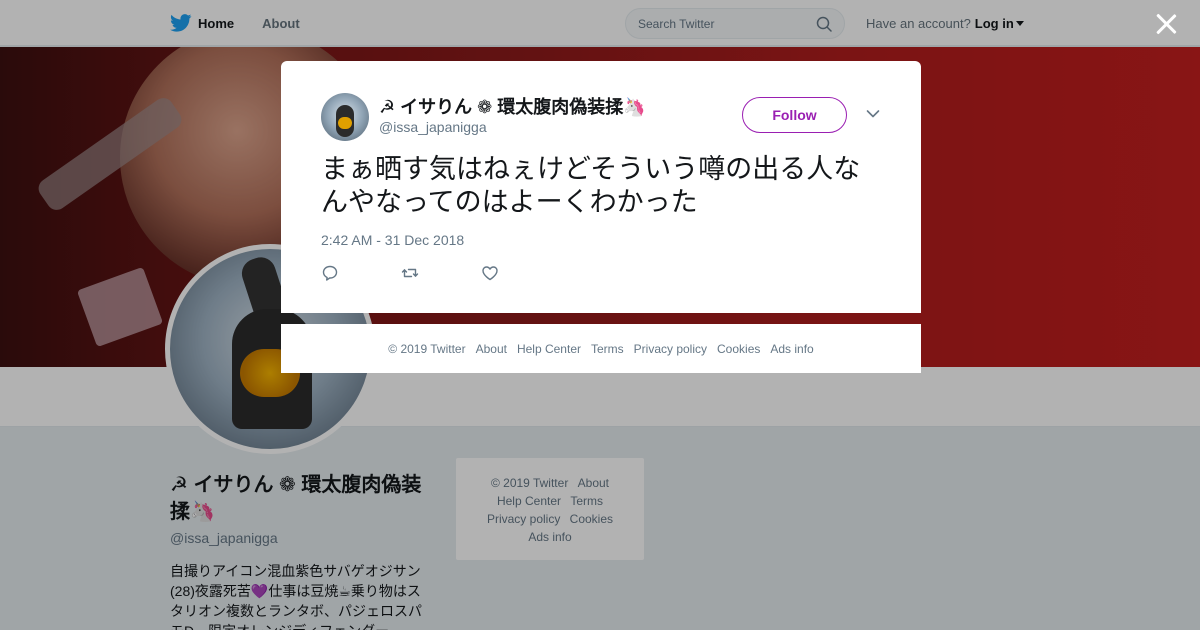 Image resolution: width=1200 pixels, height=630 pixels. Describe the element at coordinates (549, 349) in the screenshot. I see `modal-footer-help: Help Center` at that location.